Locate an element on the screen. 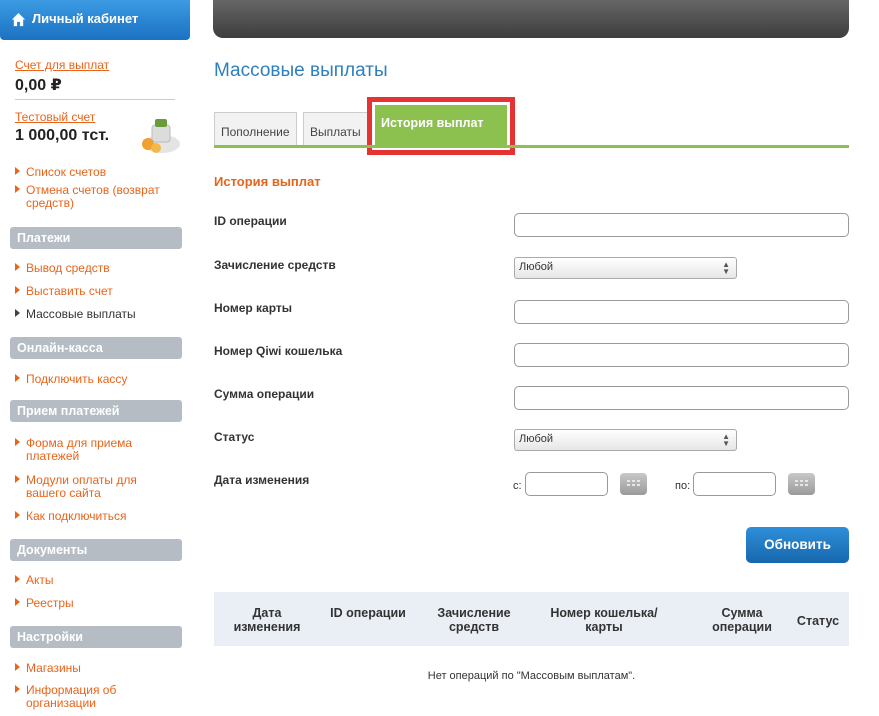 The image size is (879, 716). credit-label: Зачисление средств is located at coordinates (275, 265).